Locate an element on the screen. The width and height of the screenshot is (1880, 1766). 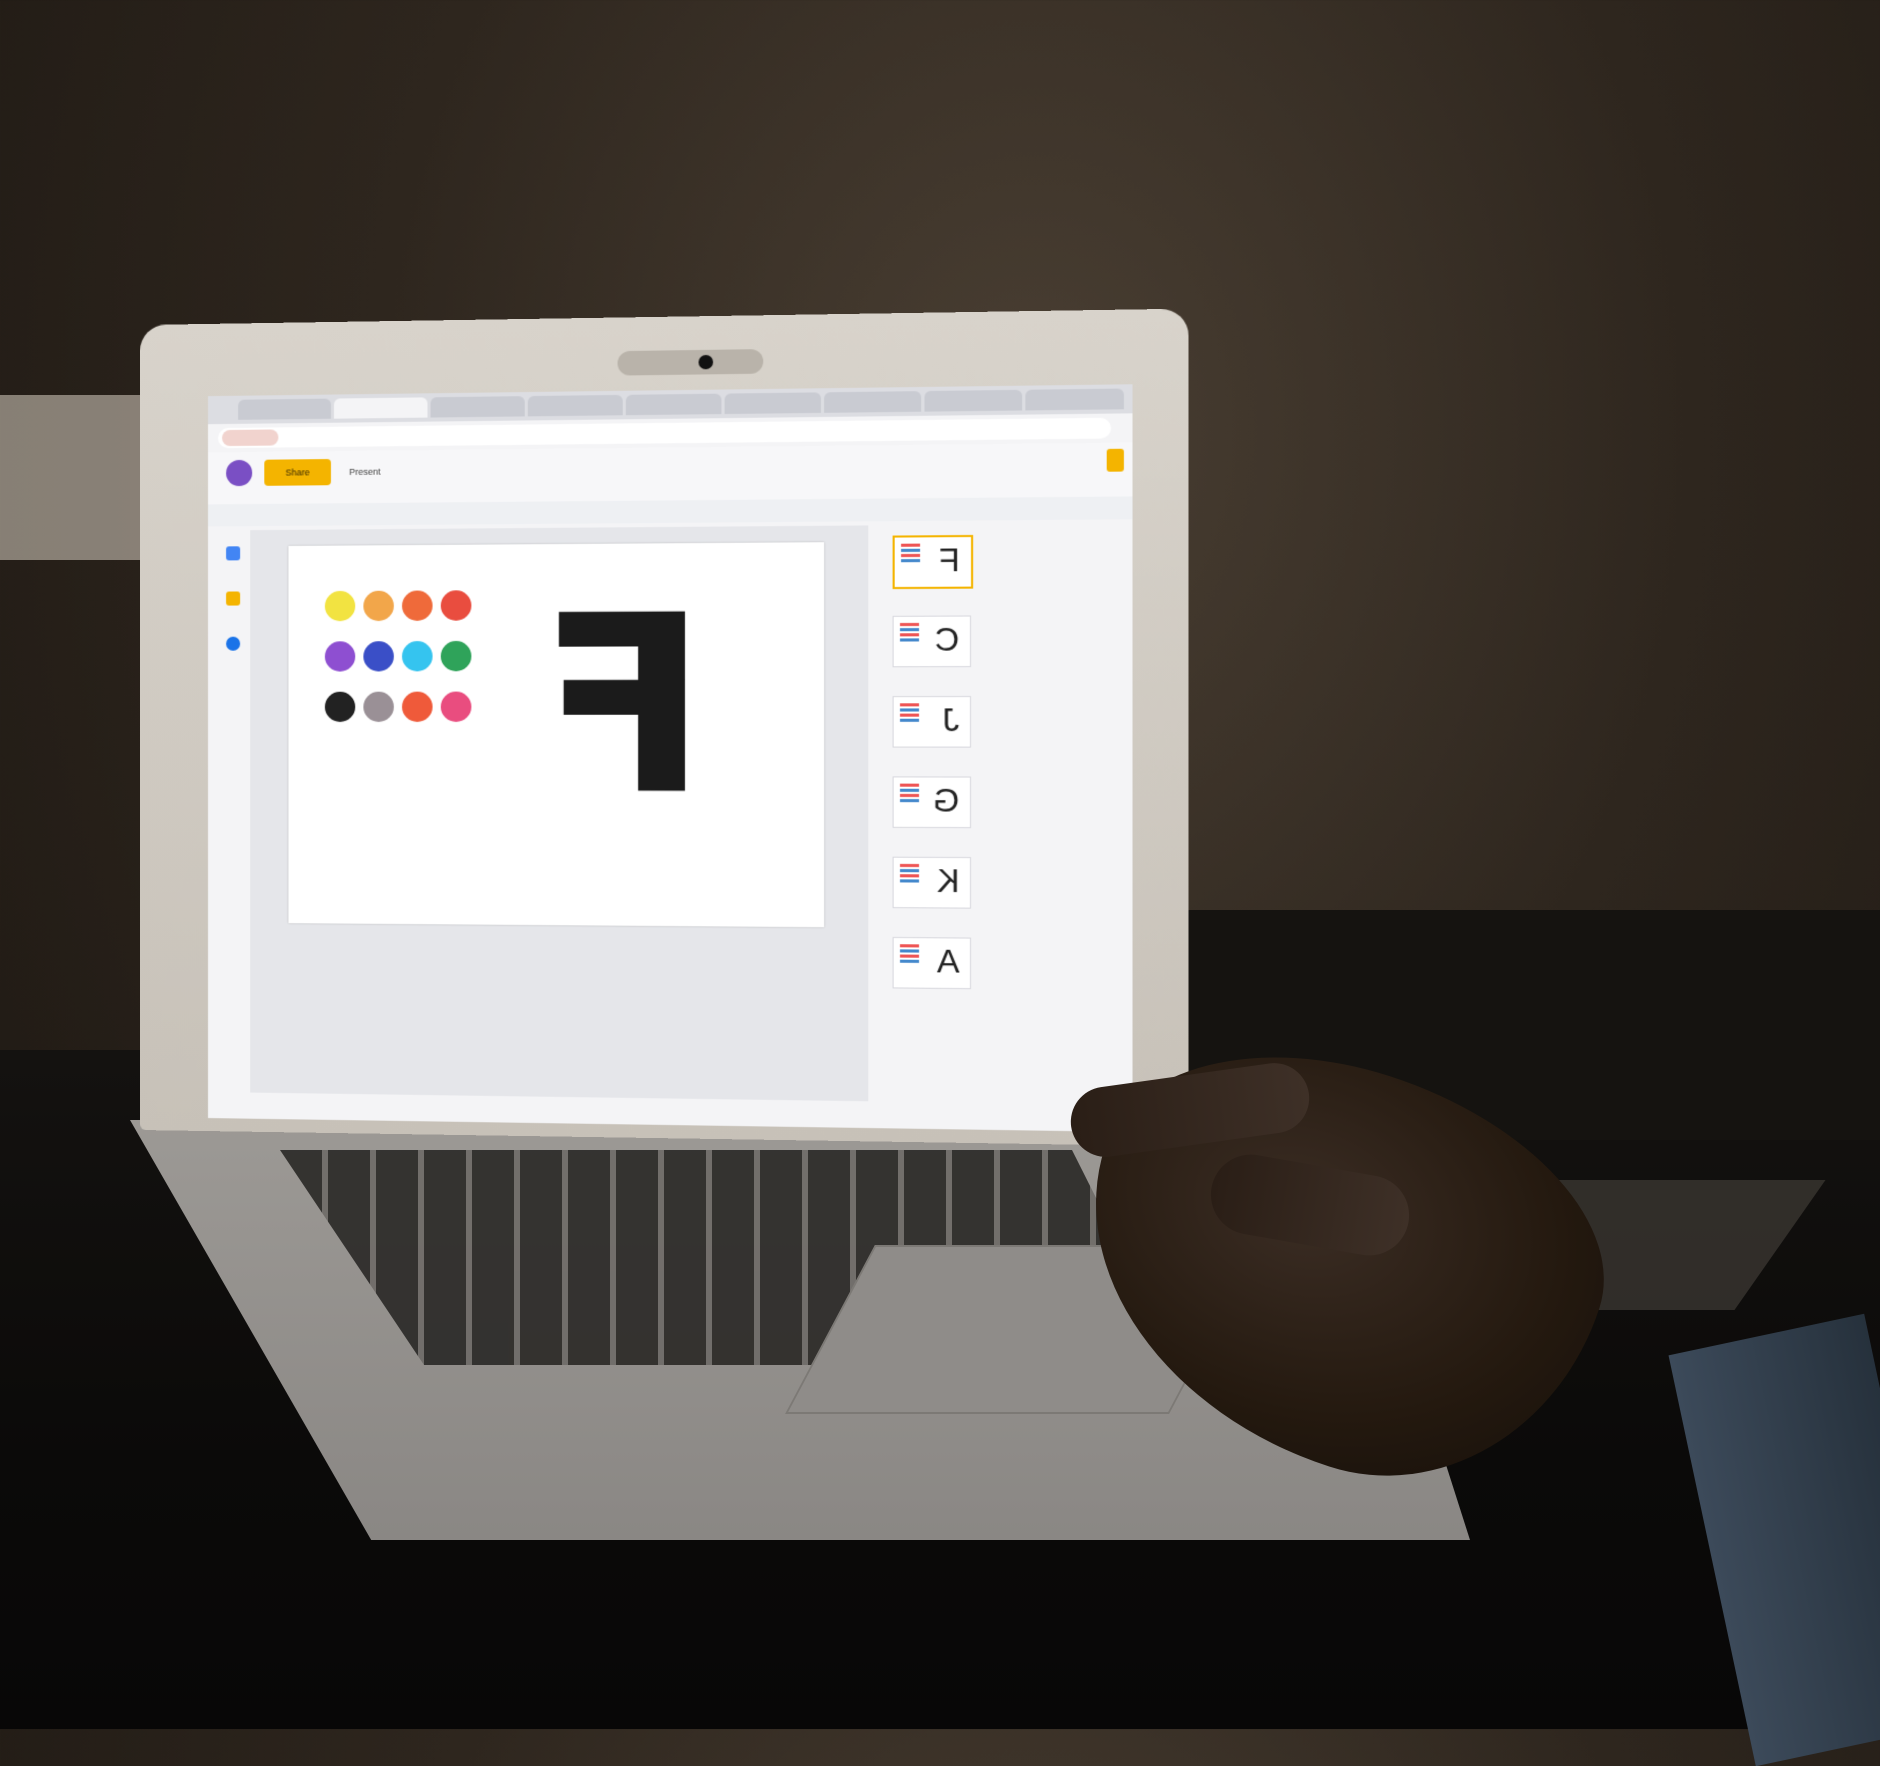
slide-thumbnail: A is located at coordinates (932, 963).